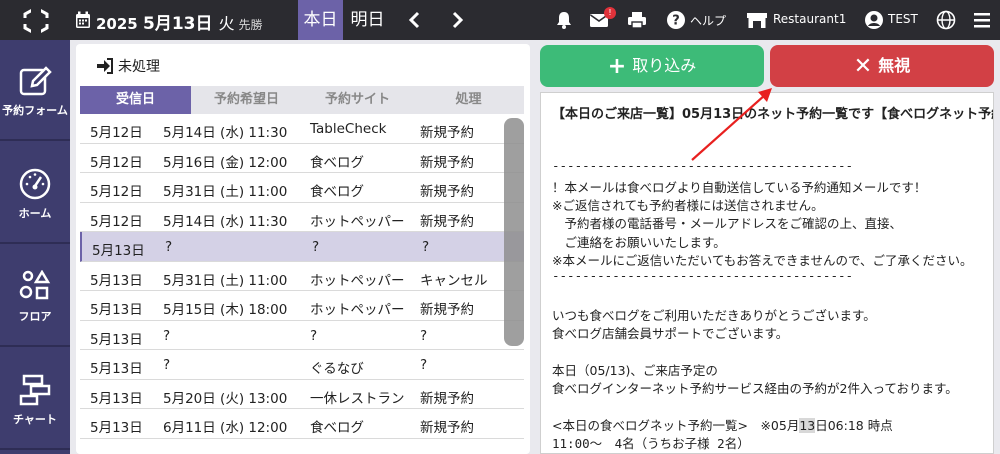 The height and width of the screenshot is (454, 1000). I want to click on next-day-button, so click(458, 20).